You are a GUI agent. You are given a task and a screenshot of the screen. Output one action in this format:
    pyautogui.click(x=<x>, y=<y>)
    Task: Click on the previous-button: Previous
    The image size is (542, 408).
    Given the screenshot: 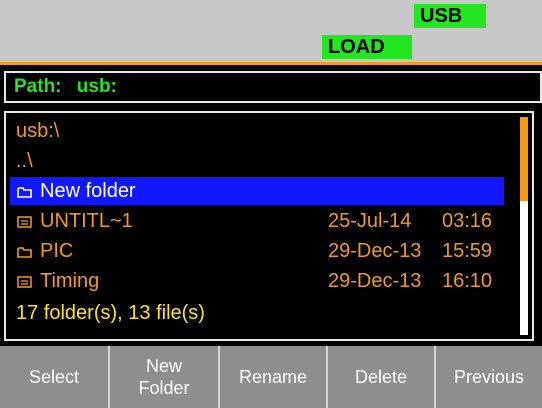 What is the action you would take?
    pyautogui.click(x=489, y=377)
    